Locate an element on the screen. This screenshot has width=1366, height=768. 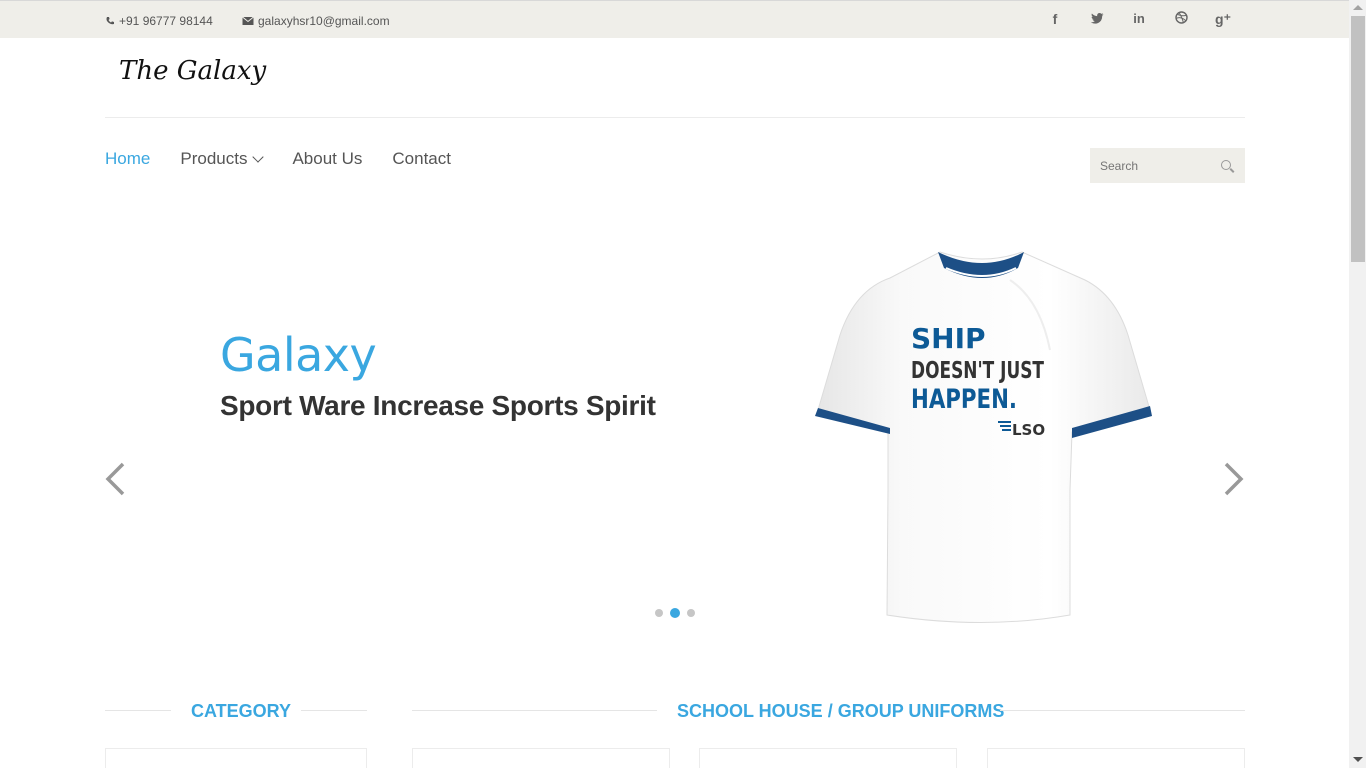
slider-dot-active is located at coordinates (675, 613).